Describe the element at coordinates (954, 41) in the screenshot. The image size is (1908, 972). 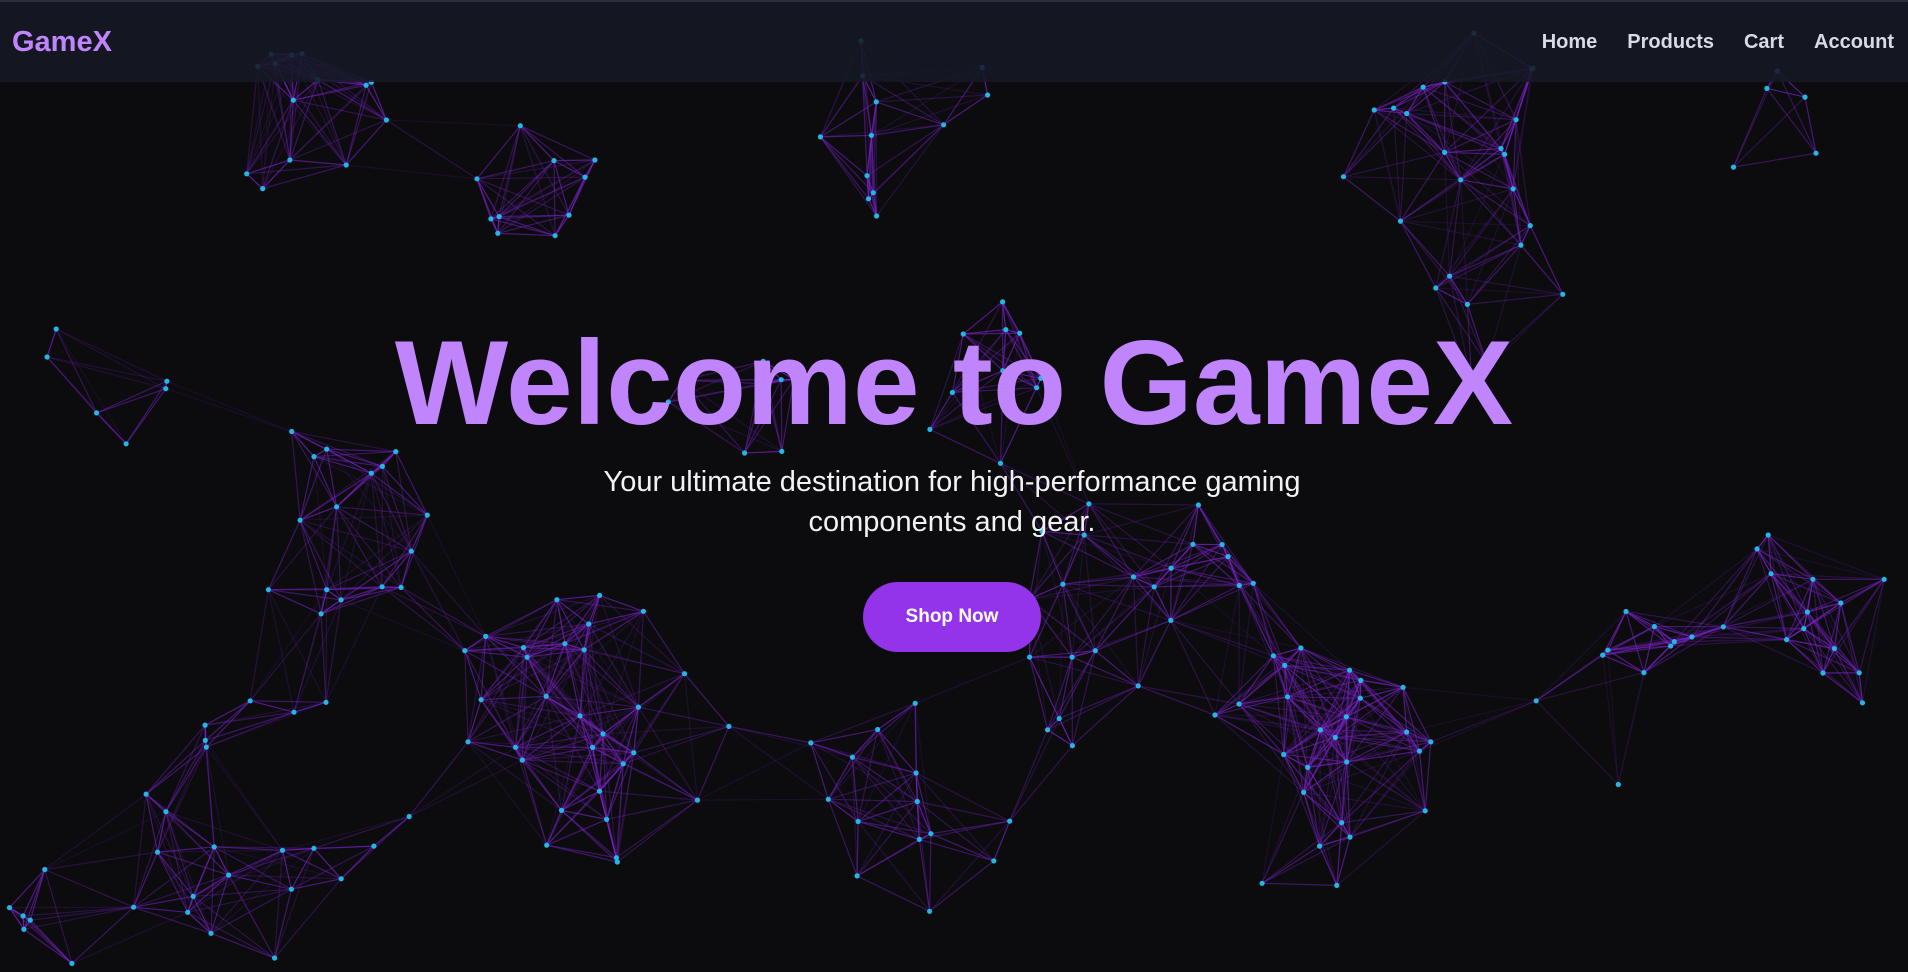
I see `top-navbar: GameX Home Products Cart Account` at that location.